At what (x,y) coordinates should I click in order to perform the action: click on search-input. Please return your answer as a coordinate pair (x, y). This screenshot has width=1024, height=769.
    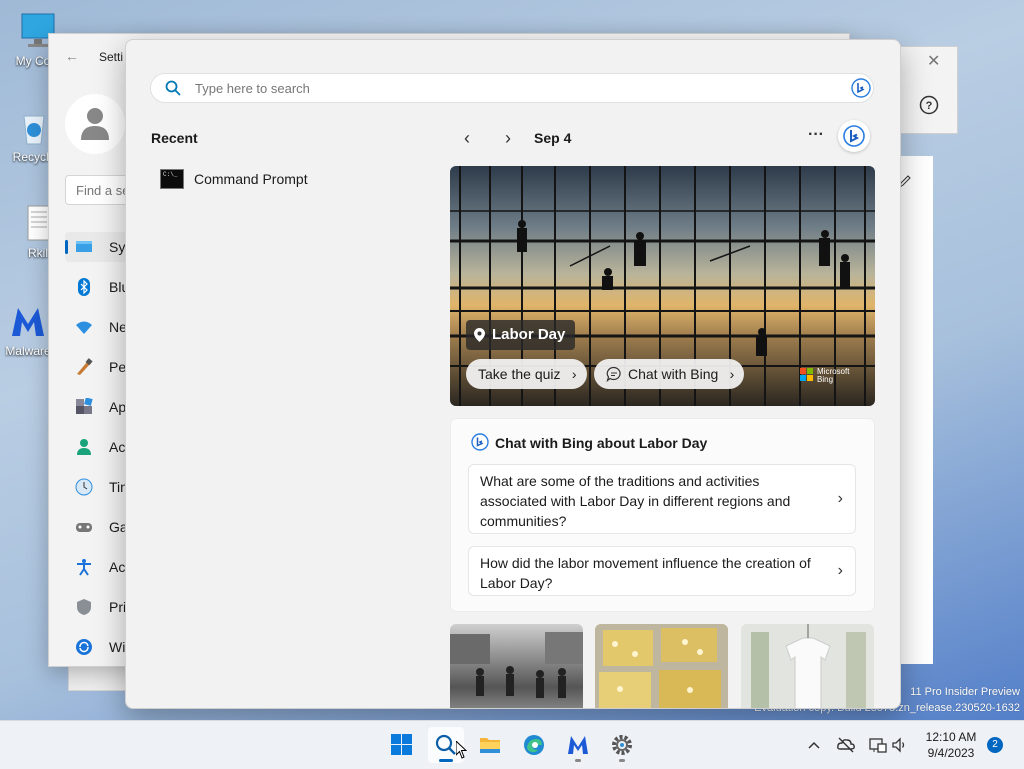
    Looking at the image, I should click on (495, 88).